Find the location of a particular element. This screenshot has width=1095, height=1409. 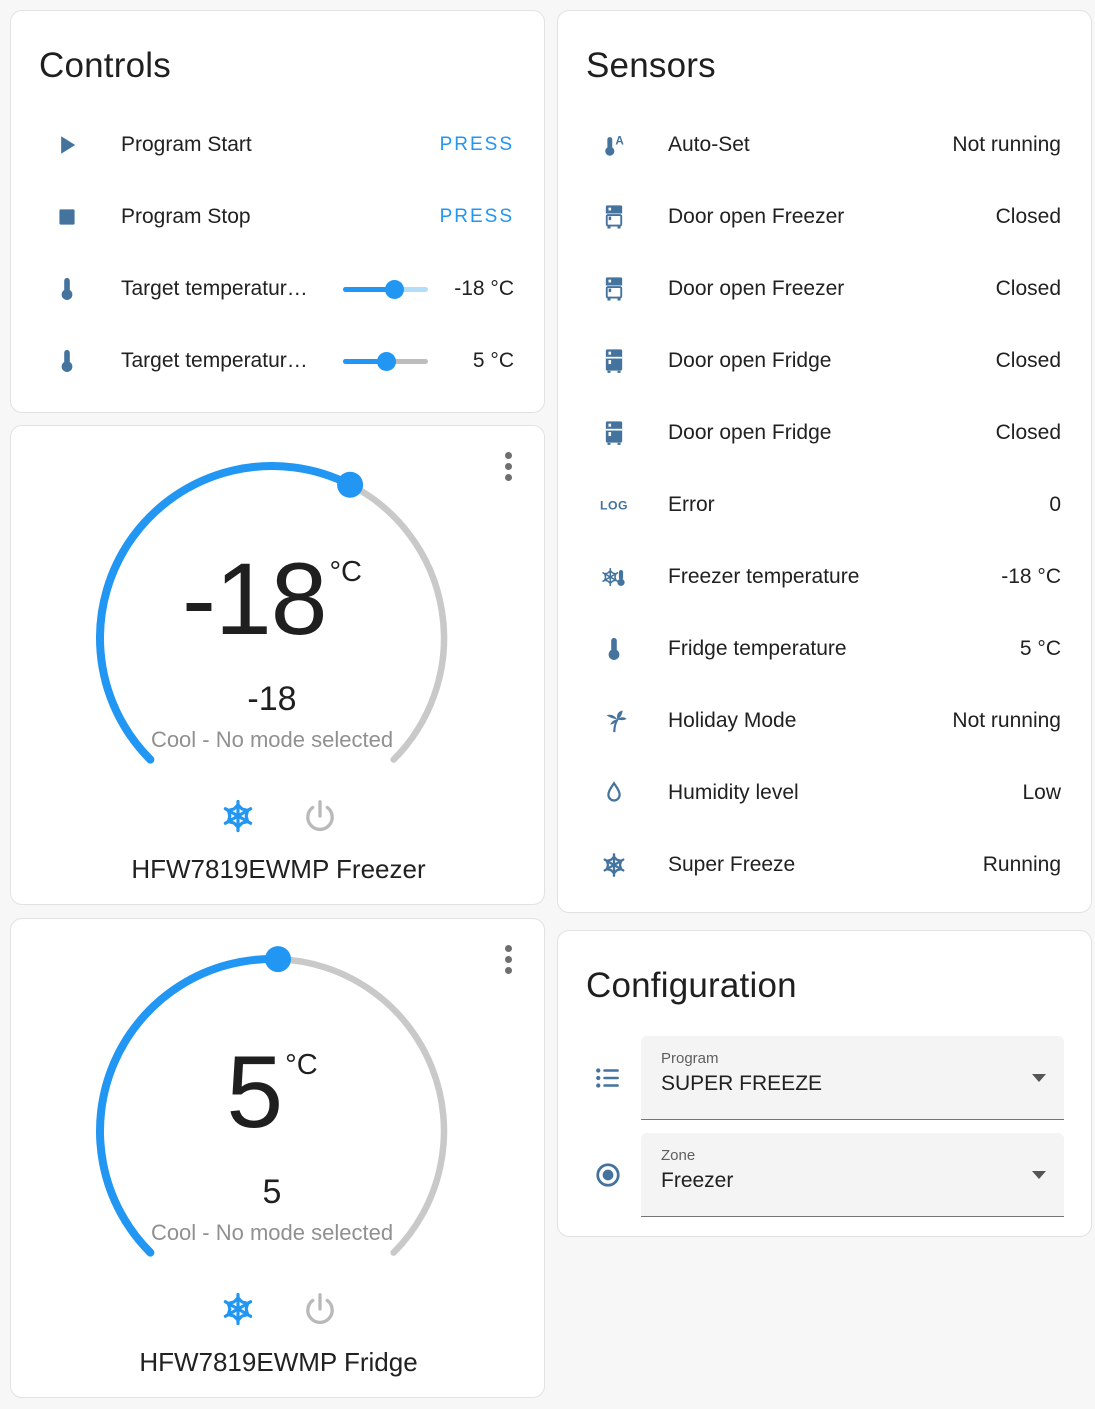

sensor-label: Auto-Set is located at coordinates (709, 144).